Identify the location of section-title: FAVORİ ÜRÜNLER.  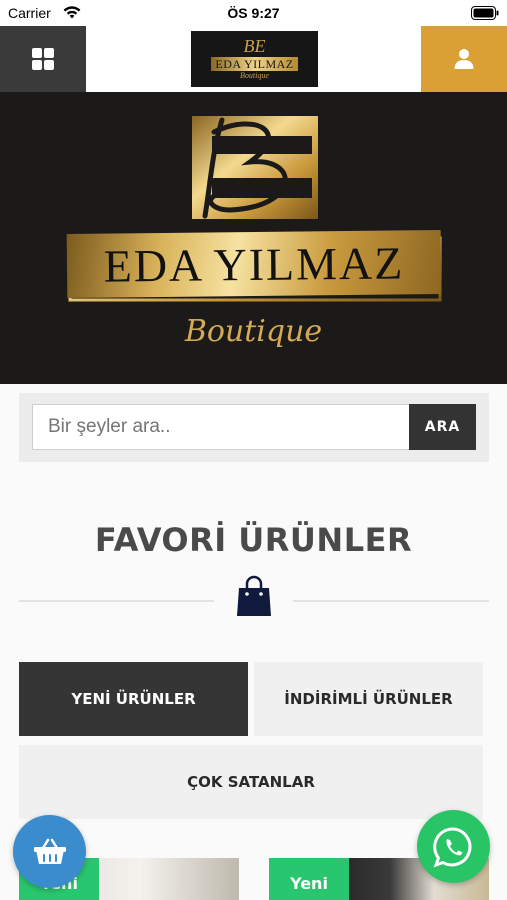
(253, 540).